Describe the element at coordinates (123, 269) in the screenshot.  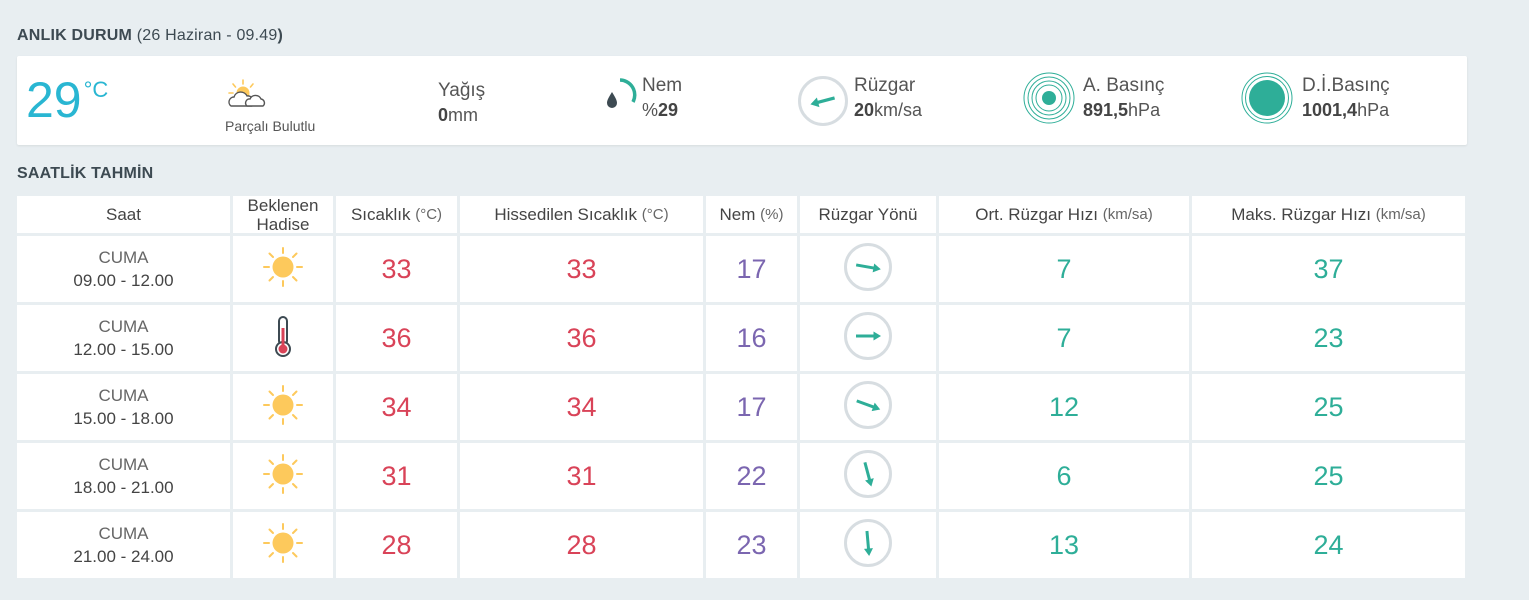
I see `time-cell: CUMA 09.00 - 12.00` at that location.